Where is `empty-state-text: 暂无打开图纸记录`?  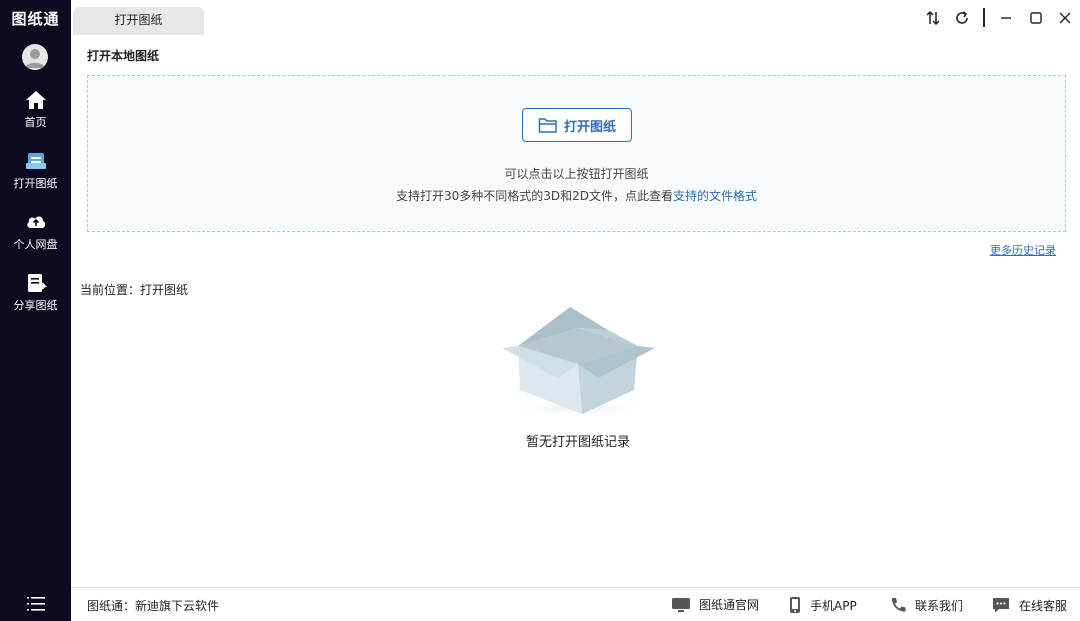
empty-state-text: 暂无打开图纸记录 is located at coordinates (577, 442).